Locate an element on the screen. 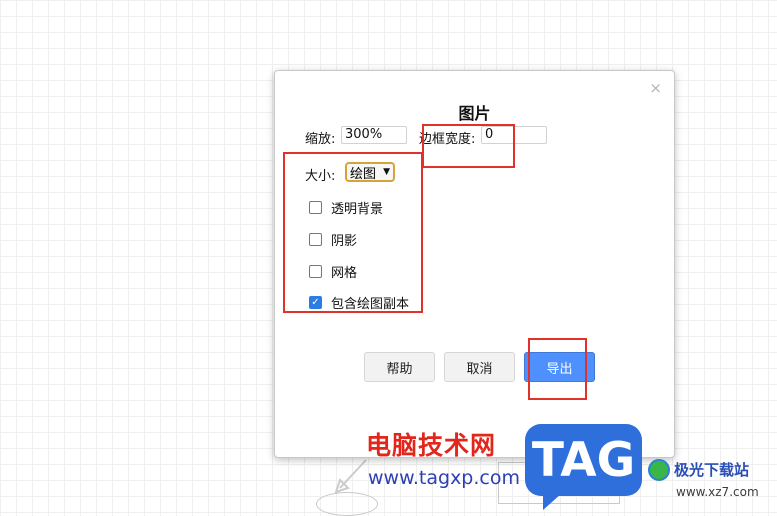  dialog-title: 图片 is located at coordinates (474, 113).